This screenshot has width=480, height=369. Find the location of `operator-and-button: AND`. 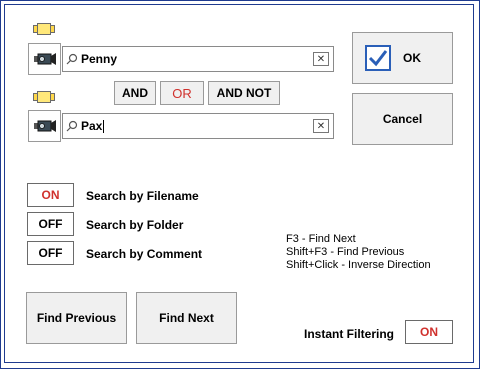

operator-and-button: AND is located at coordinates (135, 93).